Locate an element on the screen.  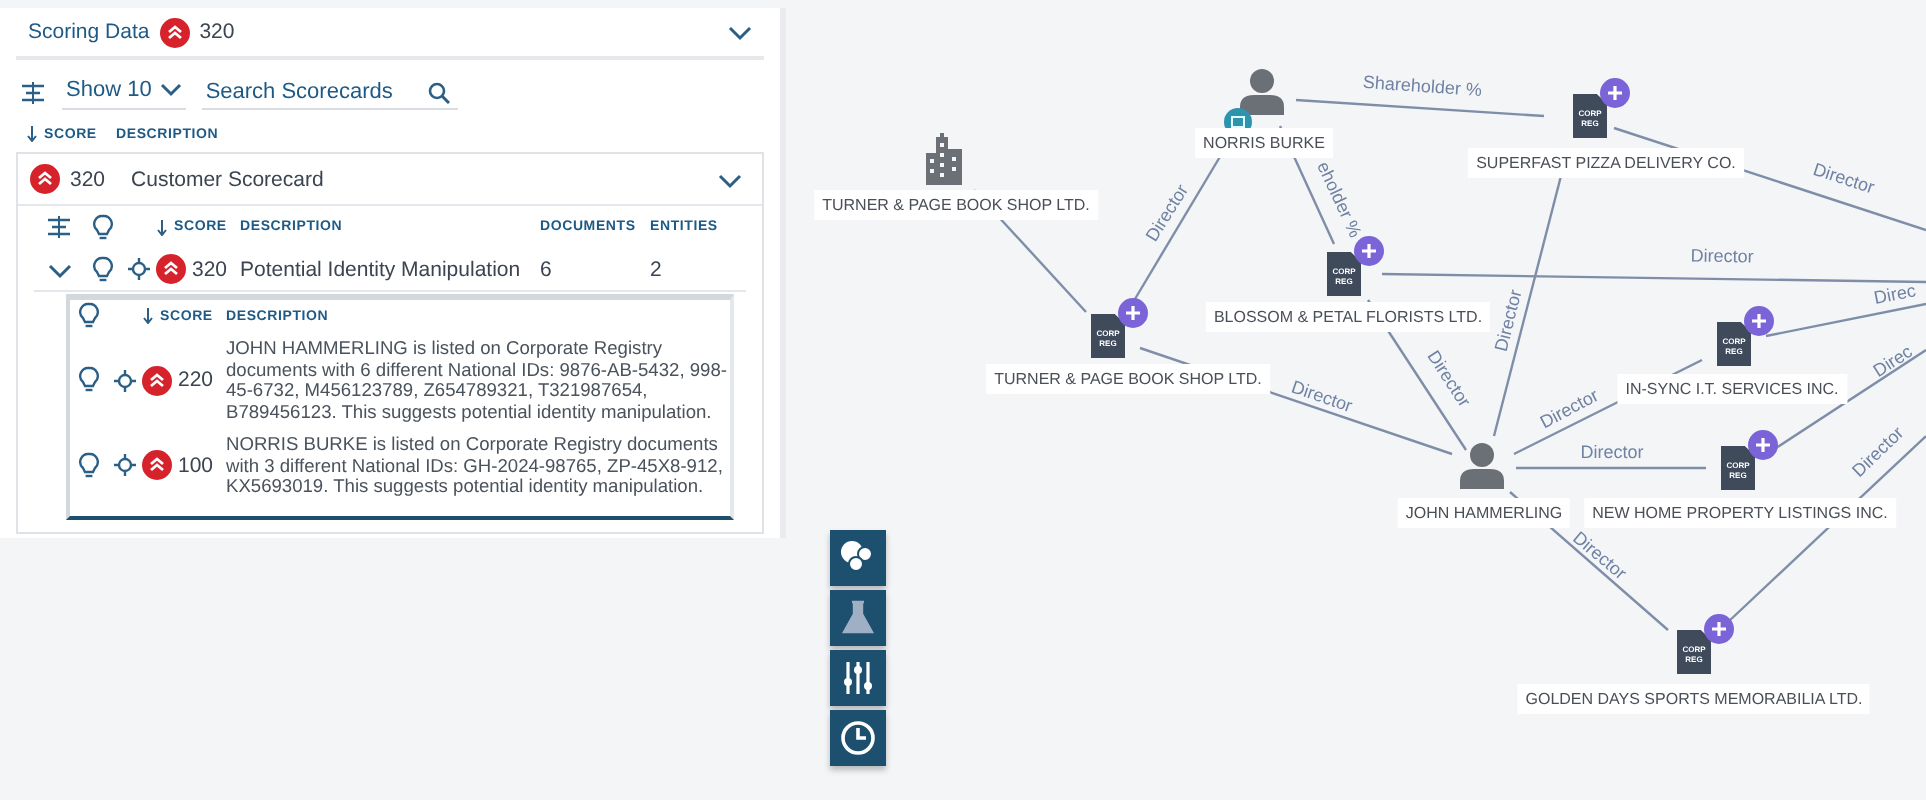
clock-button is located at coordinates (858, 738).